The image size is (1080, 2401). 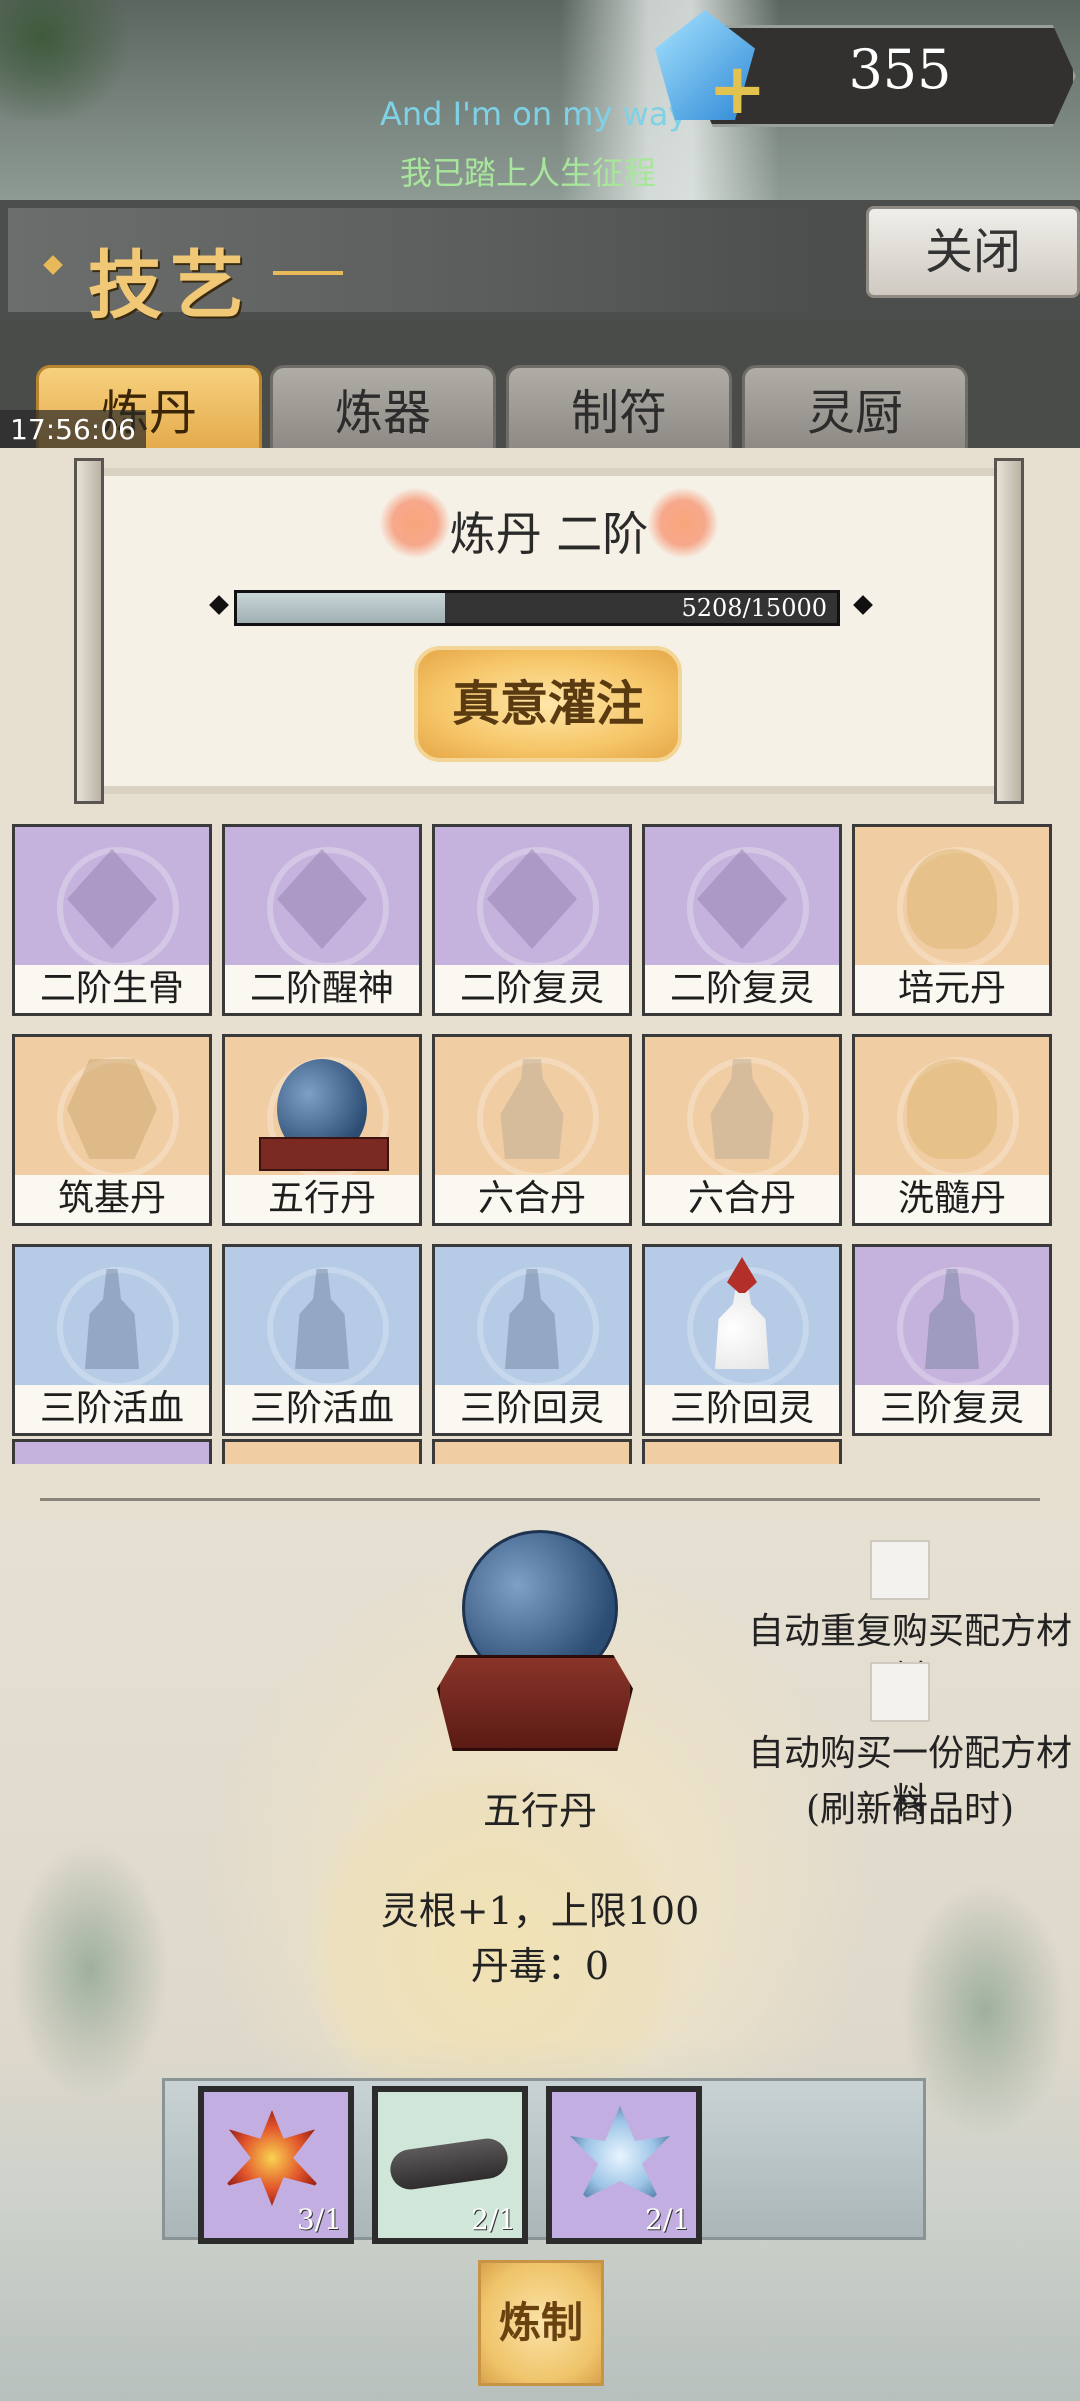 What do you see at coordinates (619, 410) in the screenshot?
I see `tab-talisman: 制符` at bounding box center [619, 410].